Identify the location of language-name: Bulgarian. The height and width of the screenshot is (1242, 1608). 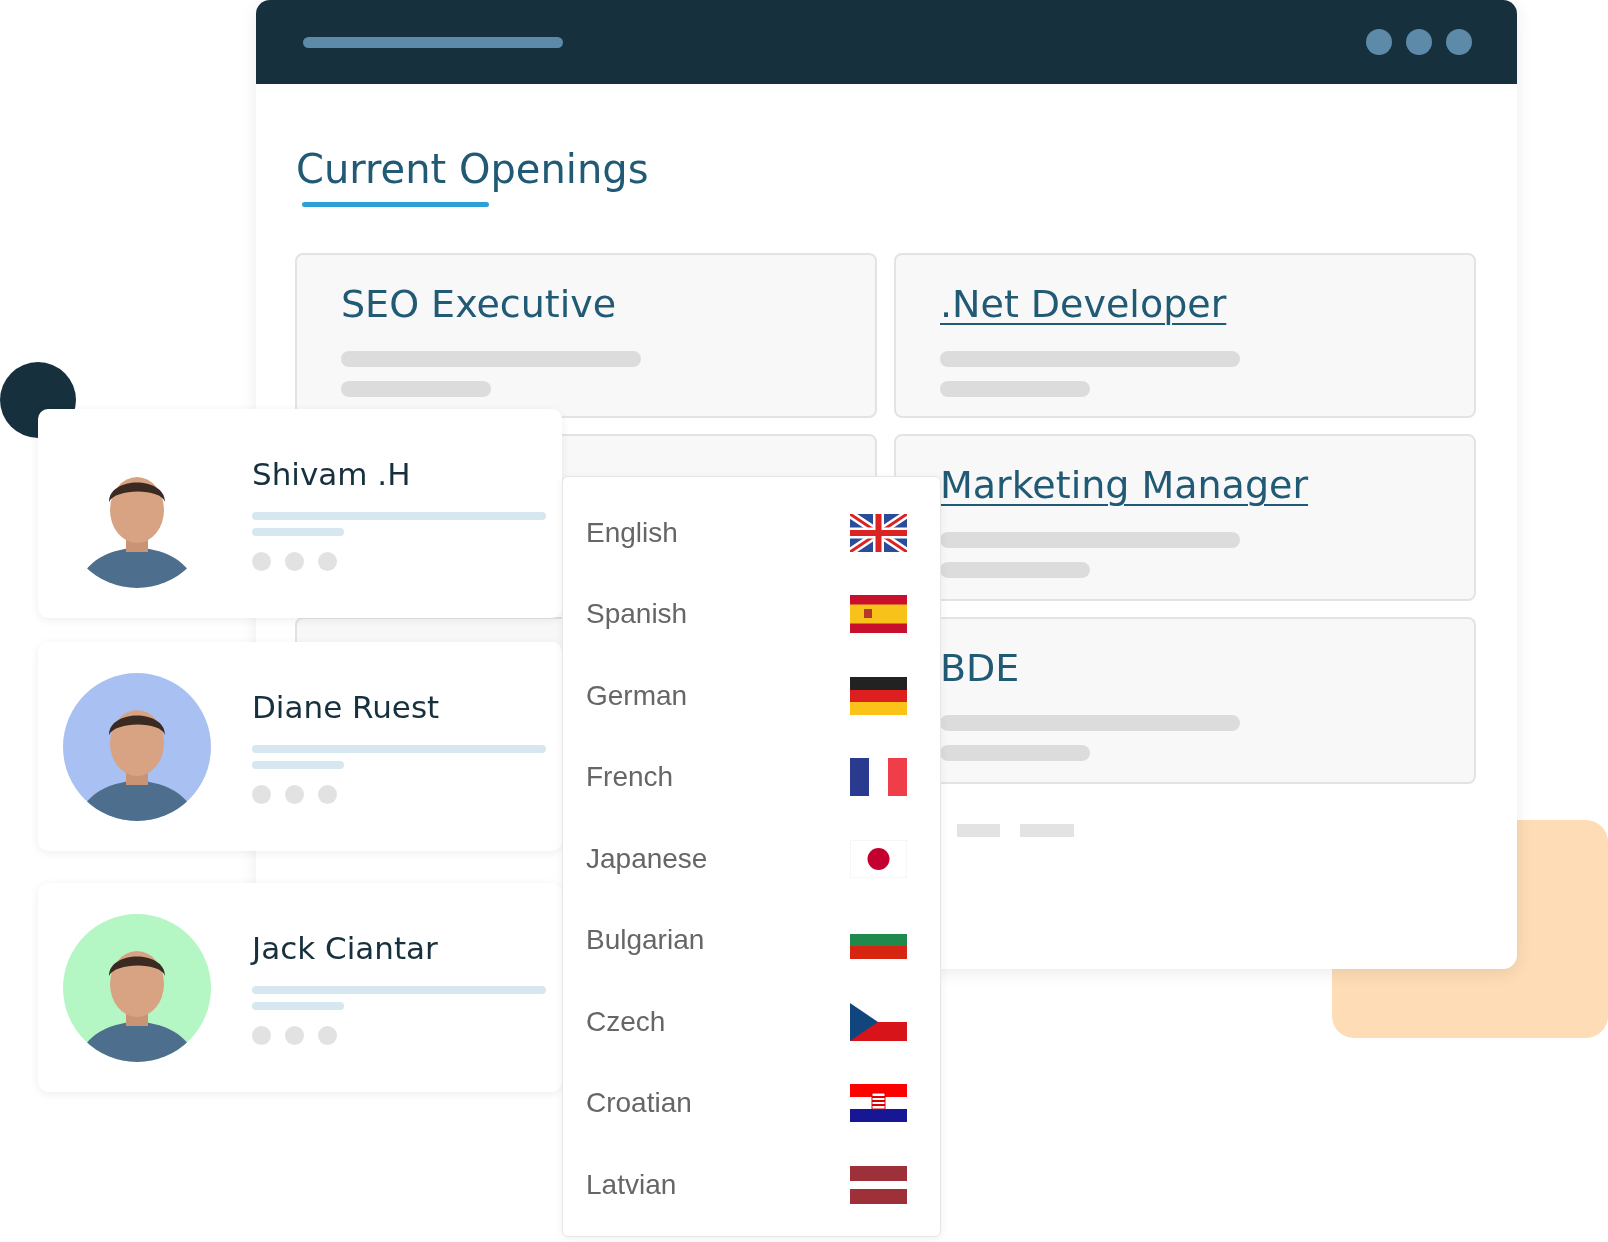
(645, 940).